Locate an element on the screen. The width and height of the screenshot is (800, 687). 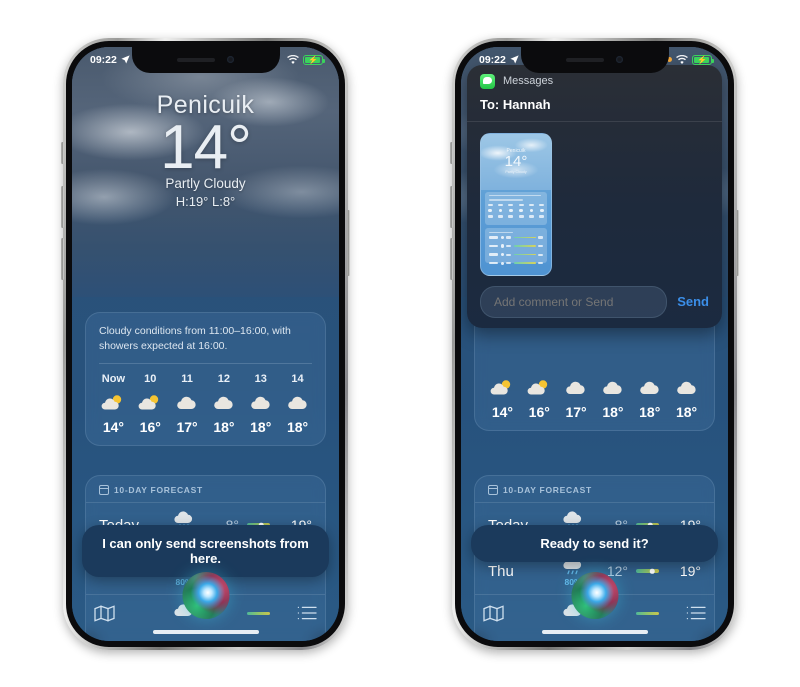
comment-input is located at coordinates (574, 301).